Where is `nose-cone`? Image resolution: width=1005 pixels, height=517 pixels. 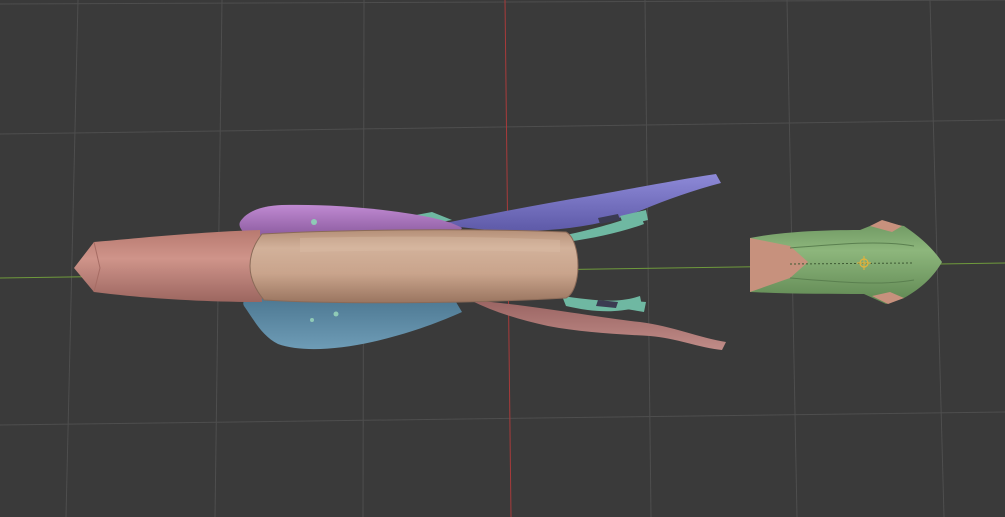 nose-cone is located at coordinates (168, 266).